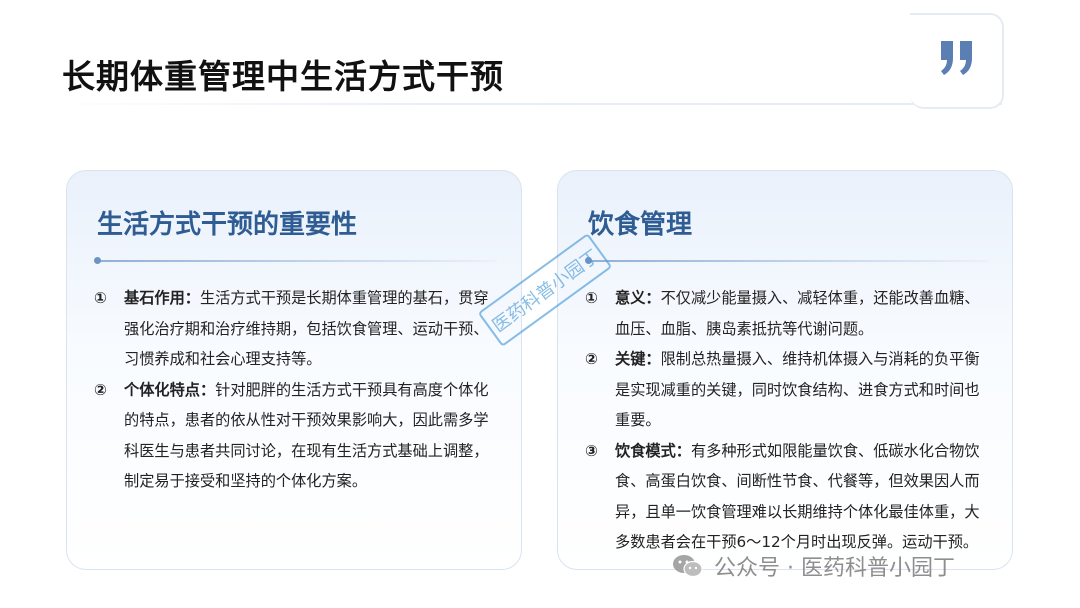  Describe the element at coordinates (638, 359) in the screenshot. I see `item-key: 关键：` at that location.